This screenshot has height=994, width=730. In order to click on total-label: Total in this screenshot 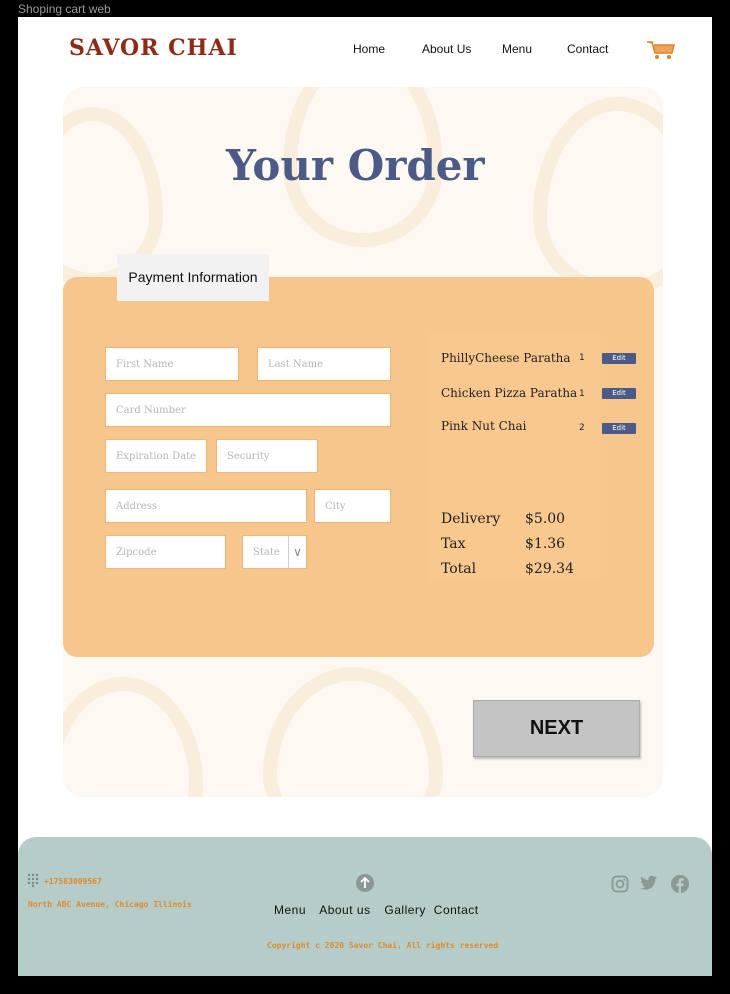, I will do `click(459, 569)`.